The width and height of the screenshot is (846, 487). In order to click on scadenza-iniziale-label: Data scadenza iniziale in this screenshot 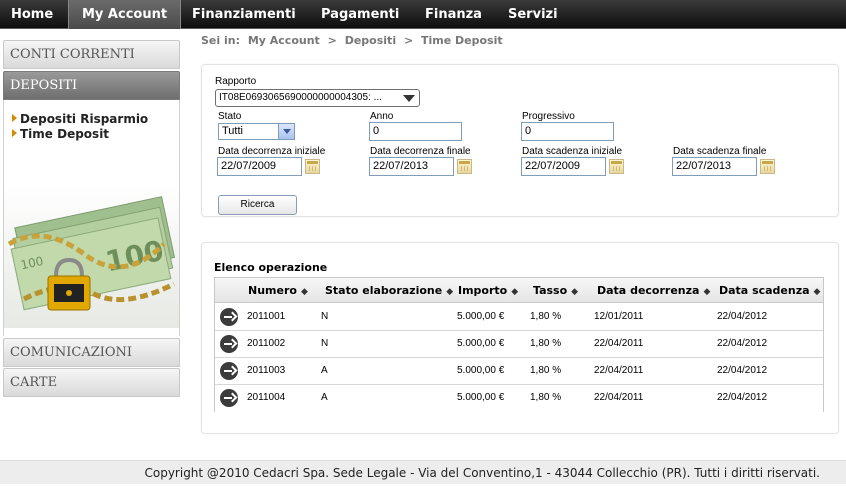, I will do `click(572, 151)`.